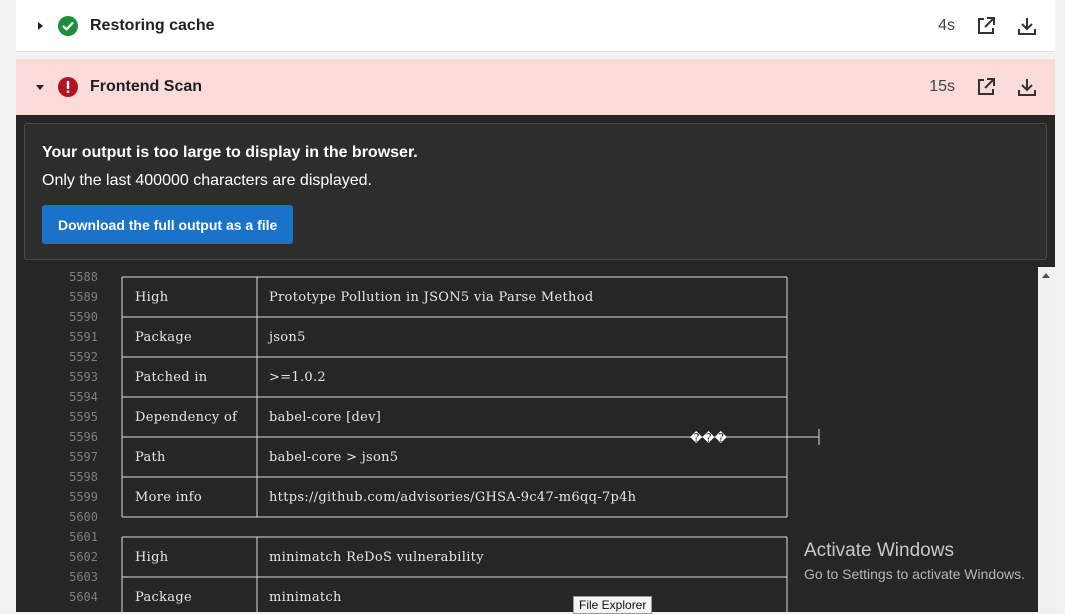 Image resolution: width=1065 pixels, height=614 pixels. Describe the element at coordinates (169, 497) in the screenshot. I see `table-key-cell: More info` at that location.